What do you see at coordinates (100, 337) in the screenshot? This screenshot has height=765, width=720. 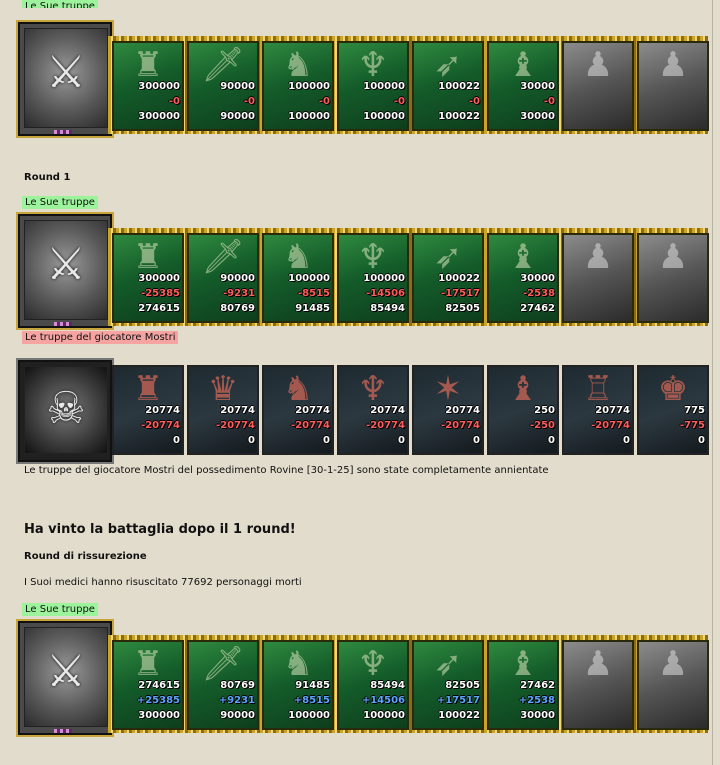 I see `monster-troops-badge: Le truppe del giocatore Mostri` at bounding box center [100, 337].